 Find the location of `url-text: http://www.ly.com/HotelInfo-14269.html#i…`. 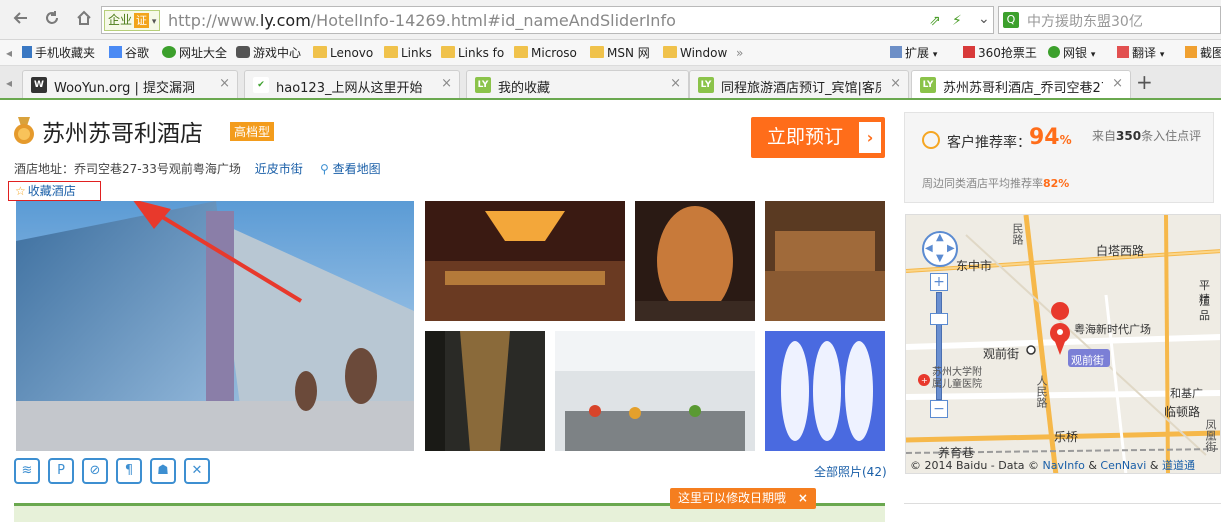

url-text: http://www.ly.com/HotelInfo-14269.html#i… is located at coordinates (422, 20).